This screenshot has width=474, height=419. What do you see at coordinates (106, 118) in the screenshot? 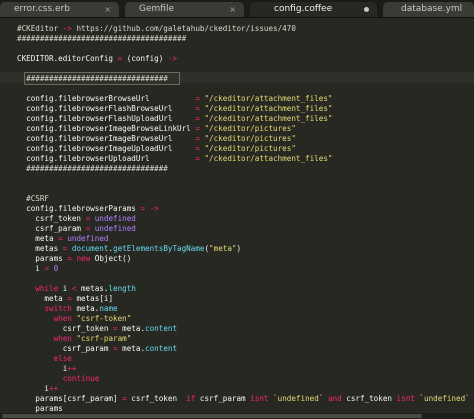
I see `code-token: config.filebrowserFlashUploadUrl` at bounding box center [106, 118].